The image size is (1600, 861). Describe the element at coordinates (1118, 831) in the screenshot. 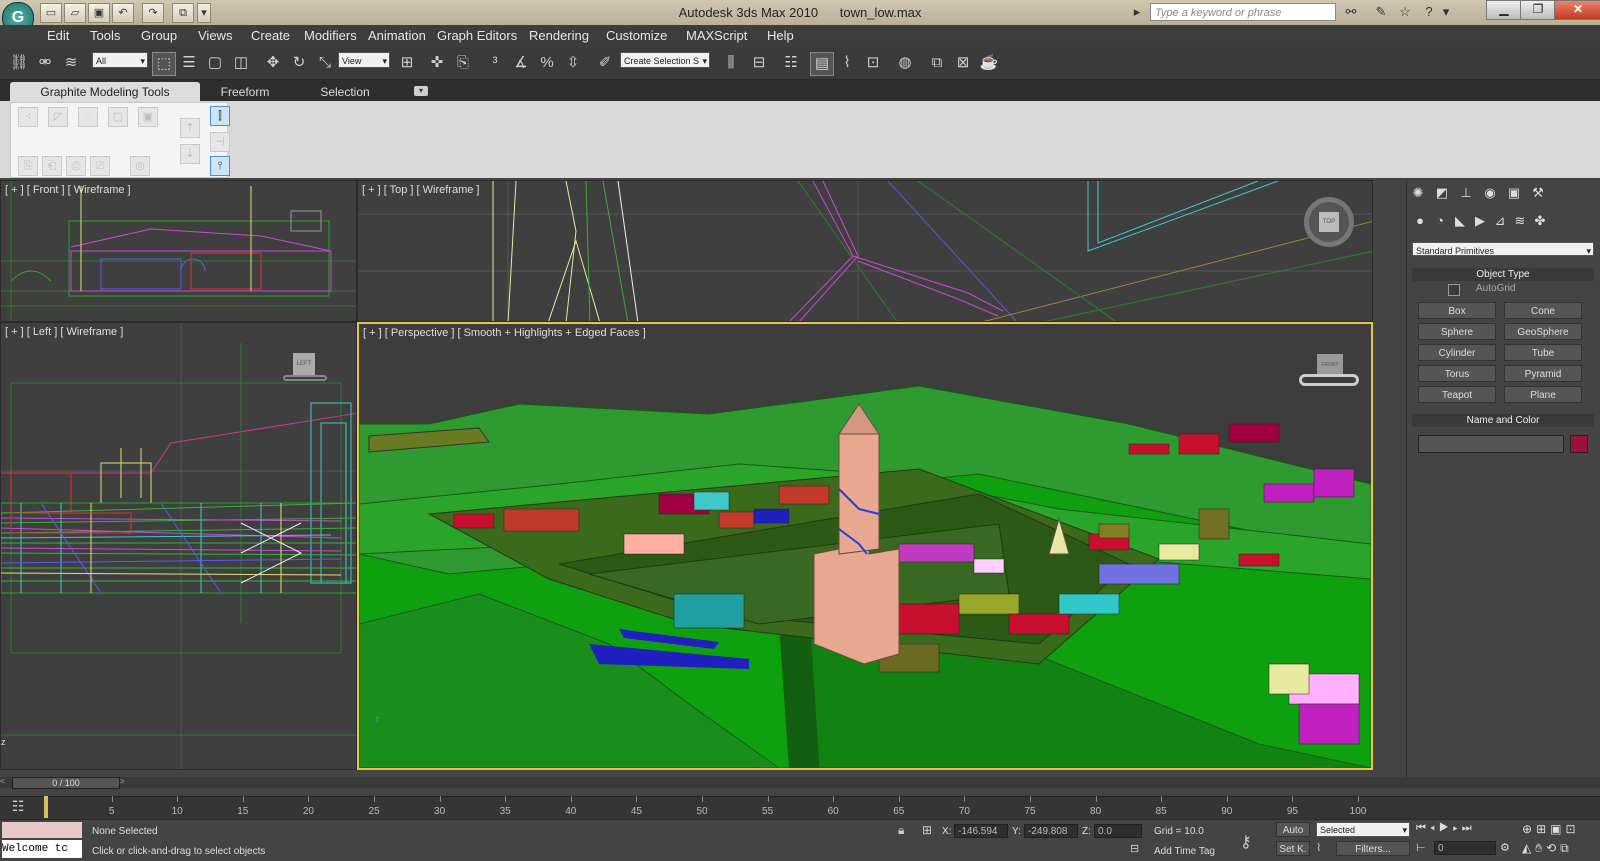

I see `z-coordinate-field: 0.0` at that location.